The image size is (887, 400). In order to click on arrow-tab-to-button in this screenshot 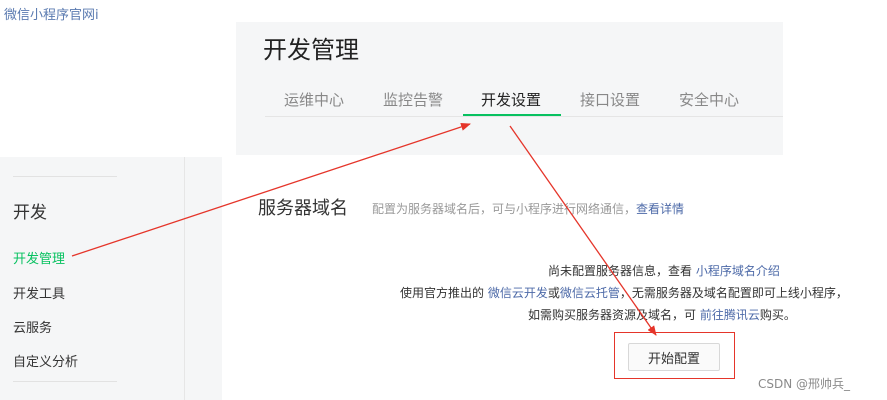, I will do `click(583, 230)`.